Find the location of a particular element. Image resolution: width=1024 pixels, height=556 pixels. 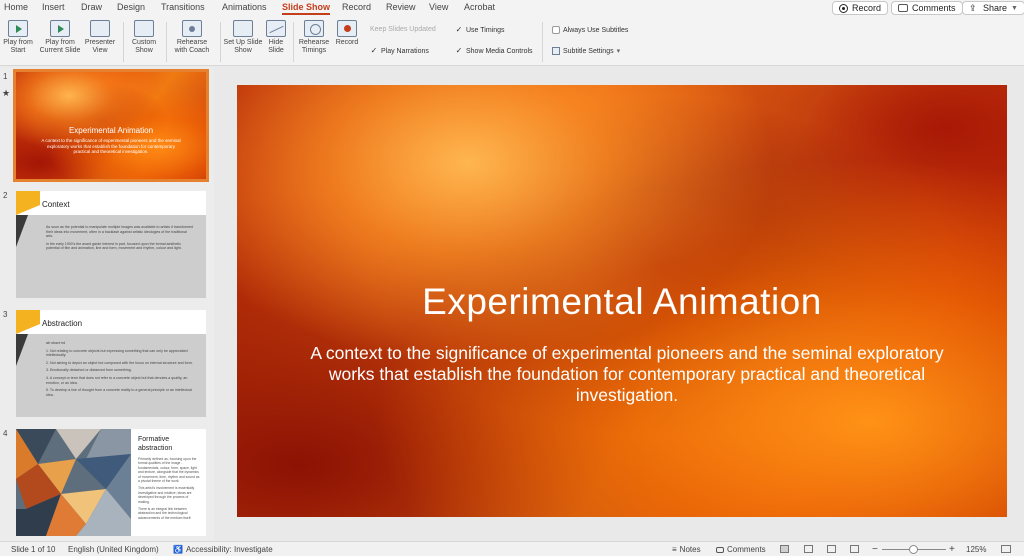

comments-status-button: Comments is located at coordinates (741, 549).